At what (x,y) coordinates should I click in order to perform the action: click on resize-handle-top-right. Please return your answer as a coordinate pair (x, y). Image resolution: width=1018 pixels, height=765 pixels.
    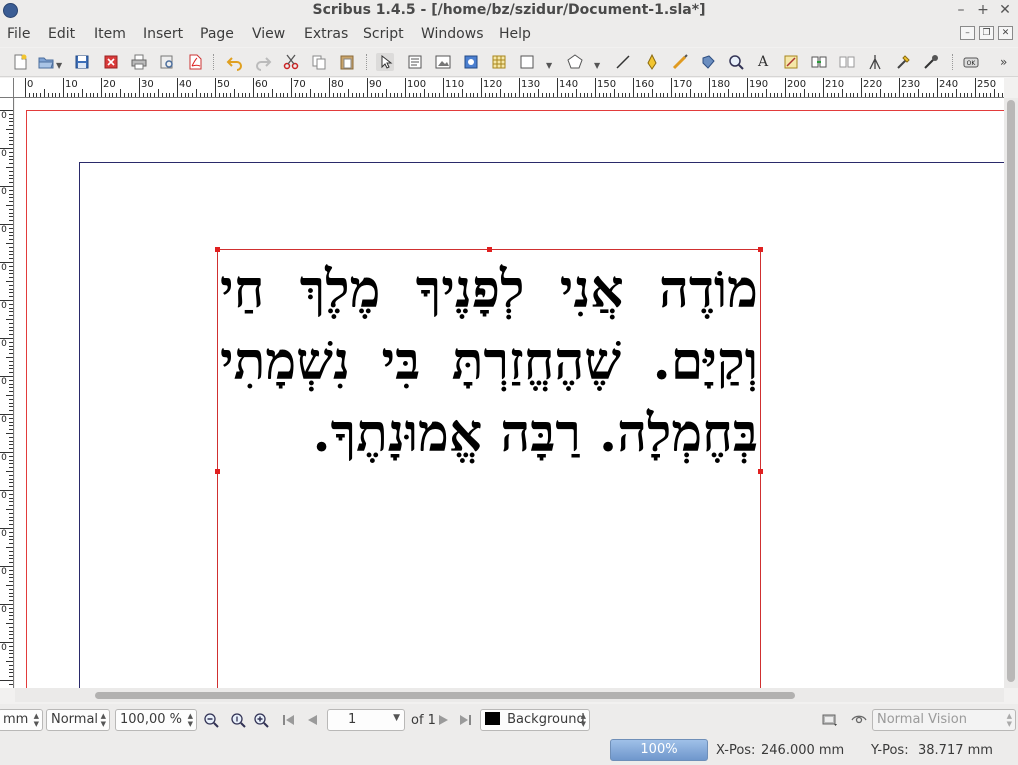
    Looking at the image, I should click on (760, 249).